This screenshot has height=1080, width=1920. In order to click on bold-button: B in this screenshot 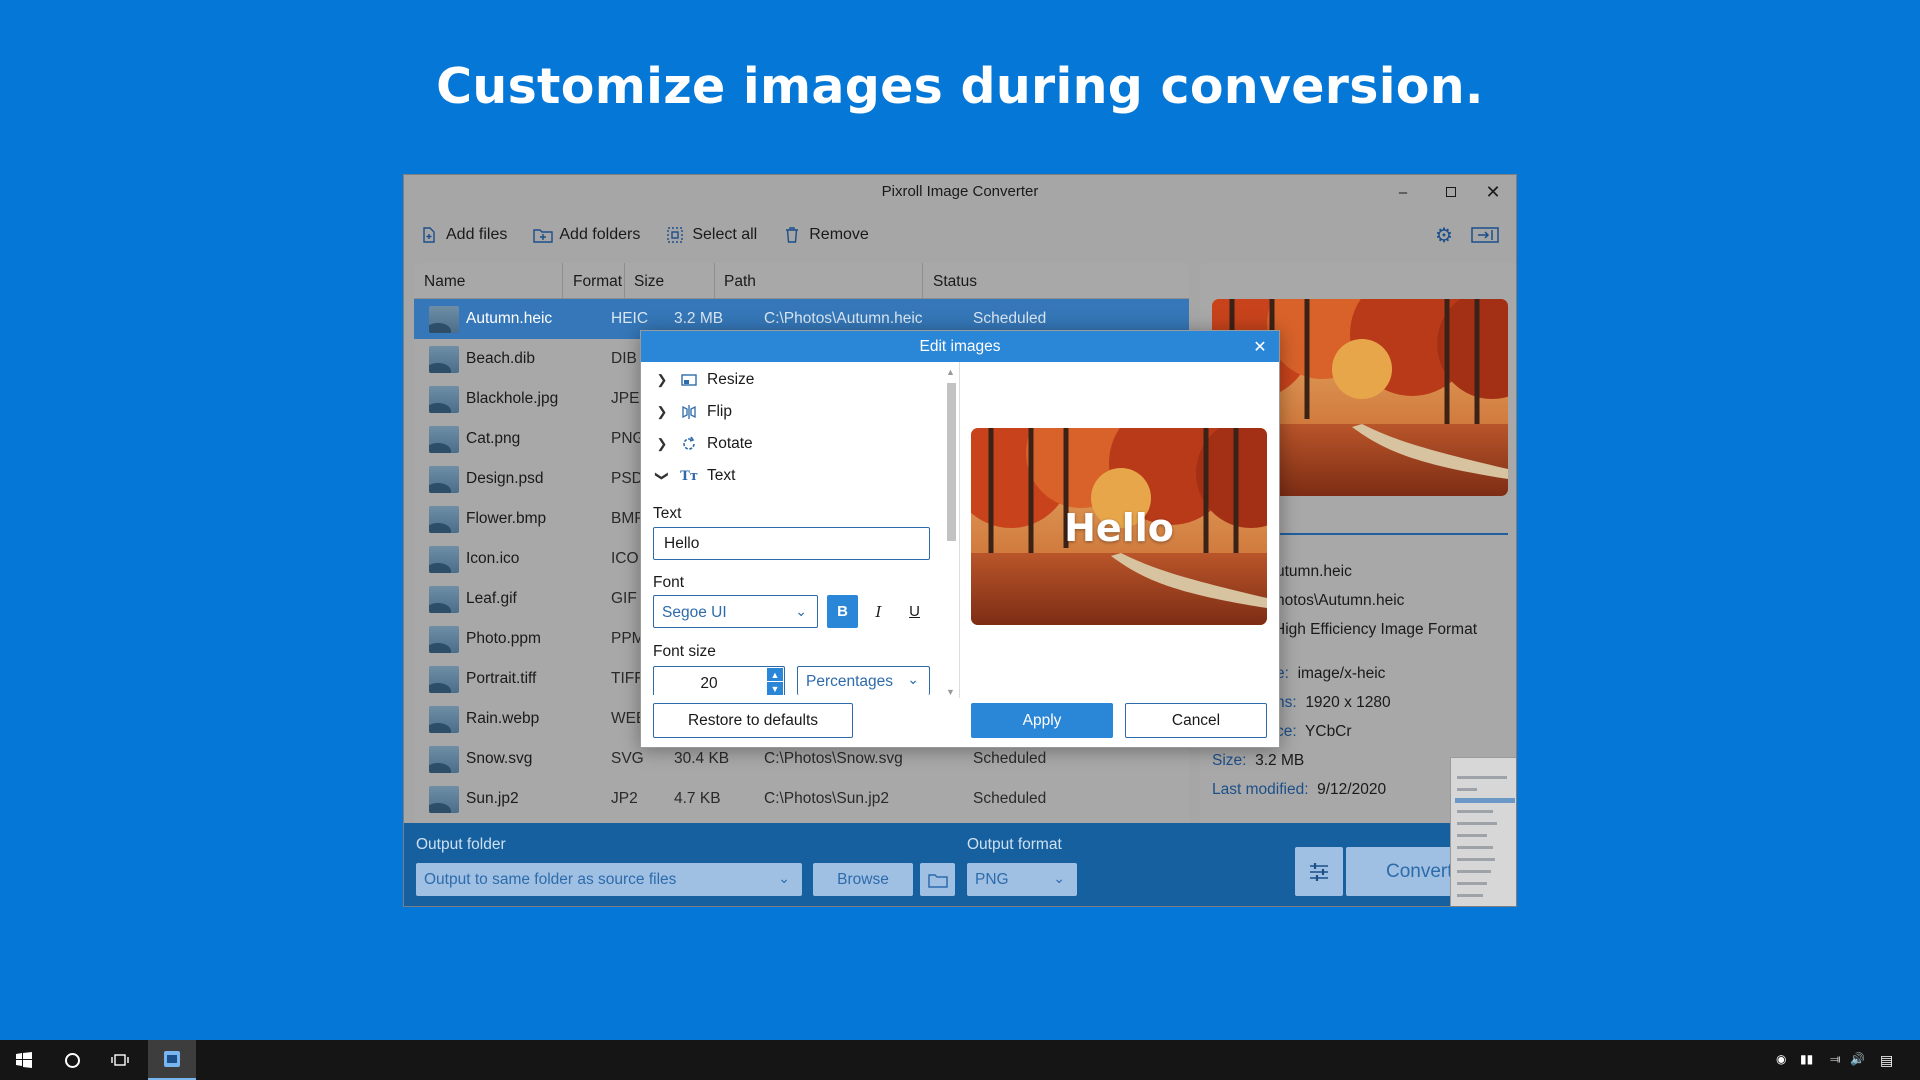, I will do `click(842, 611)`.